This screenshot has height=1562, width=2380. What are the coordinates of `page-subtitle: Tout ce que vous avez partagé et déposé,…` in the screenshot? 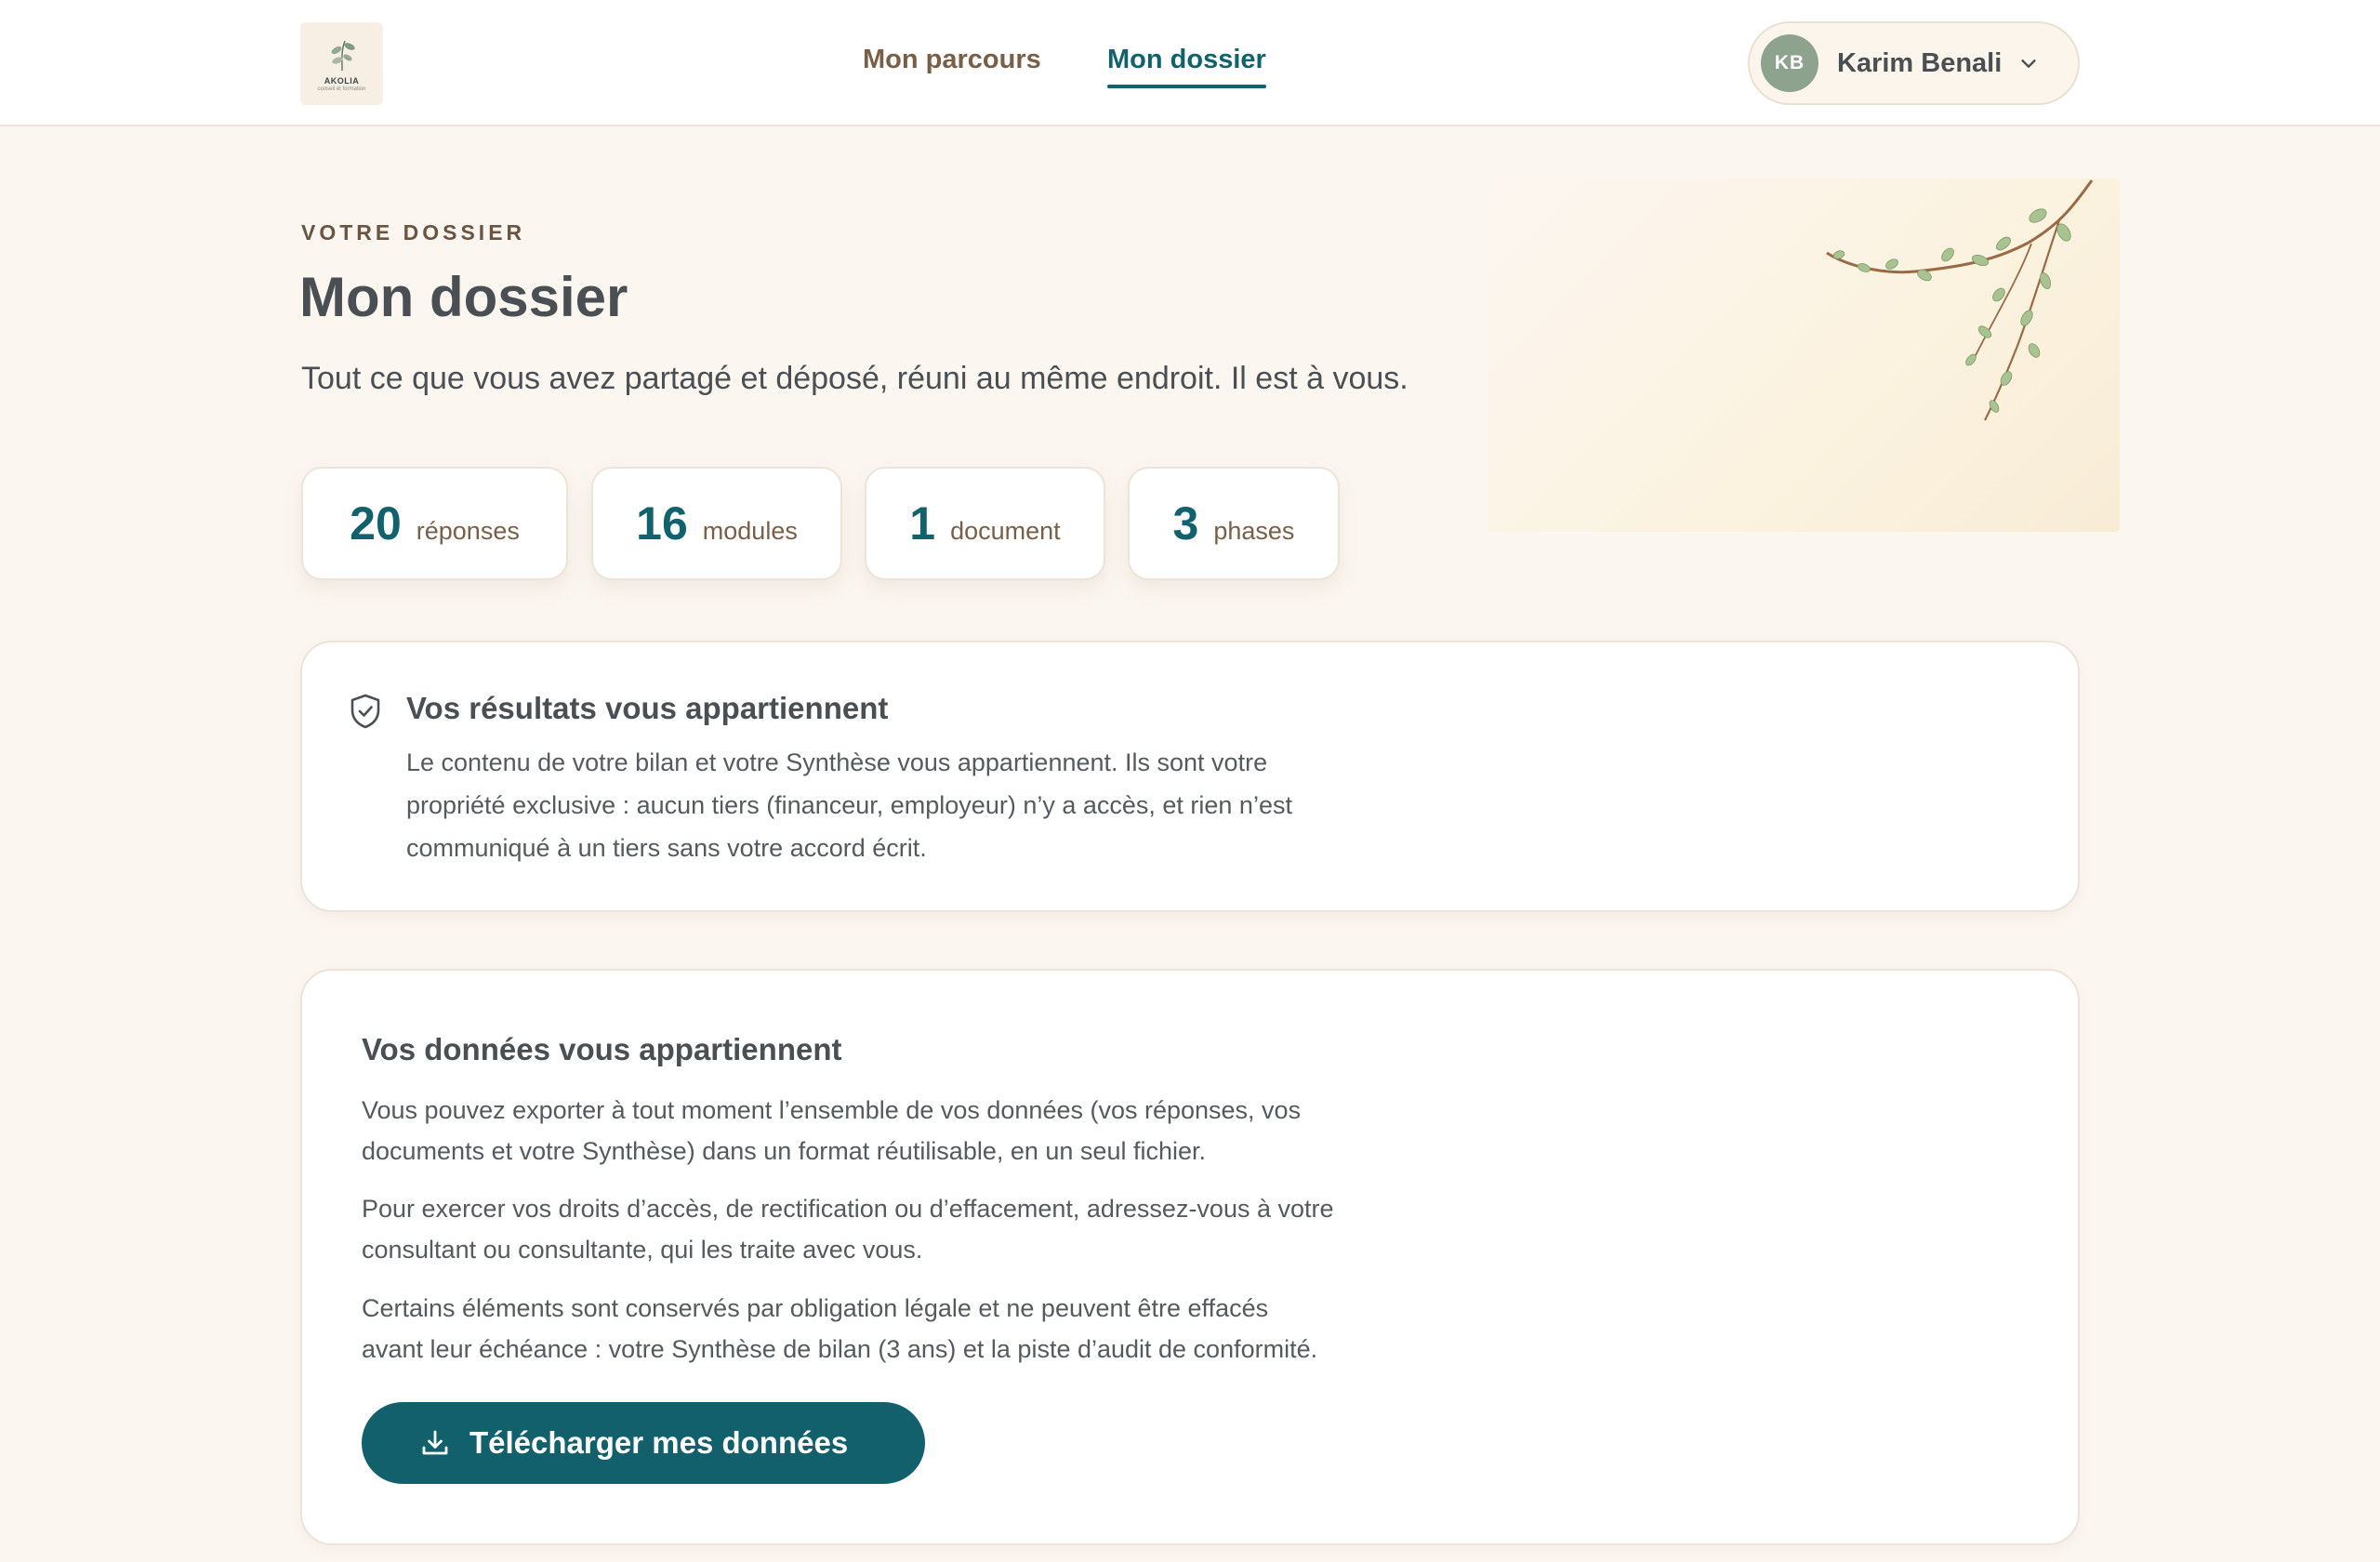 It's located at (854, 378).